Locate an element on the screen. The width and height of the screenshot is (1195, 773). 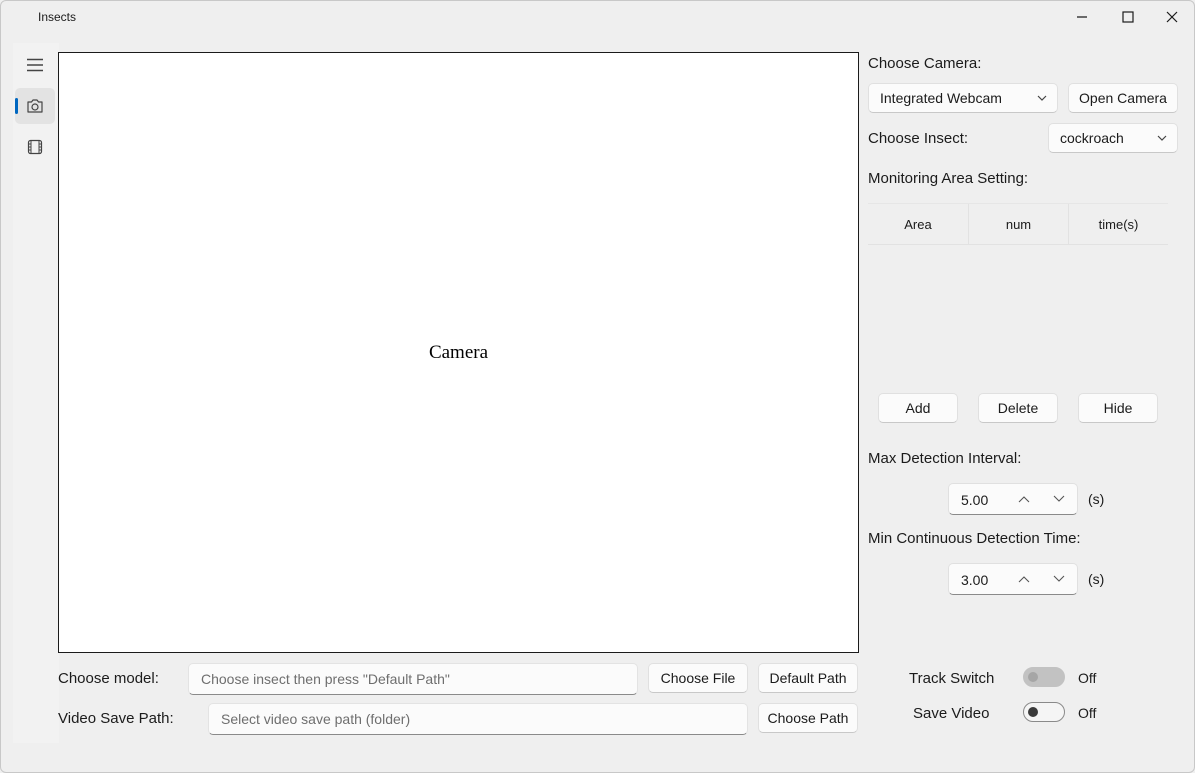
navigation-rail is located at coordinates (36, 393).